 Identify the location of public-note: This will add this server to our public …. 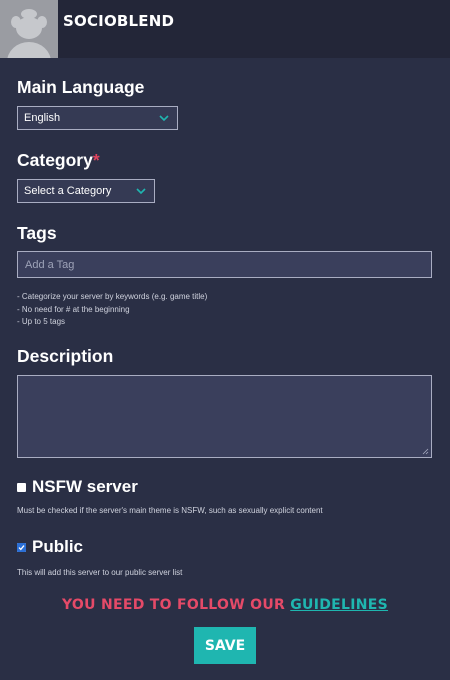
(100, 572).